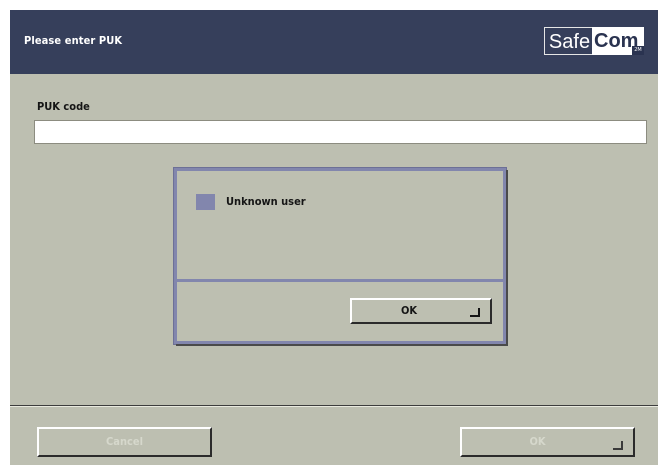  I want to click on puk-code-input, so click(340, 132).